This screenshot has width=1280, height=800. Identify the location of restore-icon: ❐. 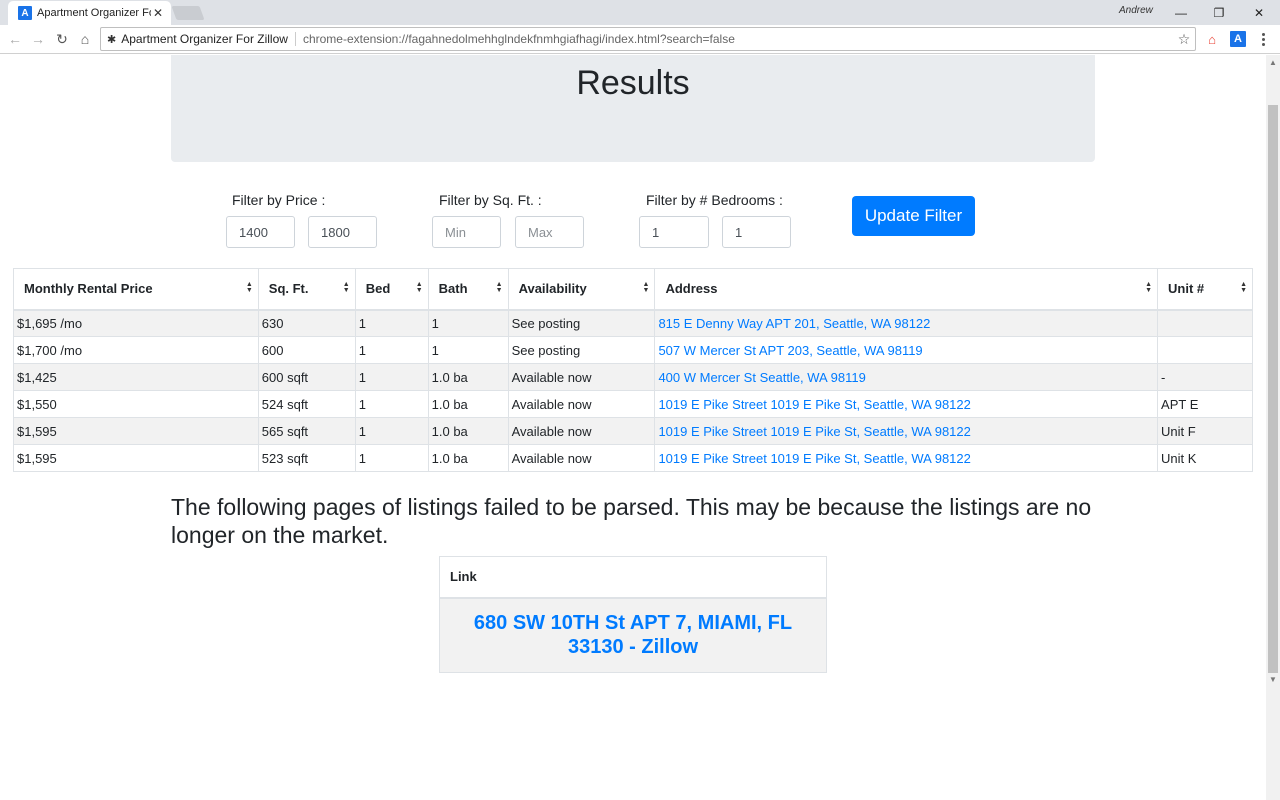
(1219, 12).